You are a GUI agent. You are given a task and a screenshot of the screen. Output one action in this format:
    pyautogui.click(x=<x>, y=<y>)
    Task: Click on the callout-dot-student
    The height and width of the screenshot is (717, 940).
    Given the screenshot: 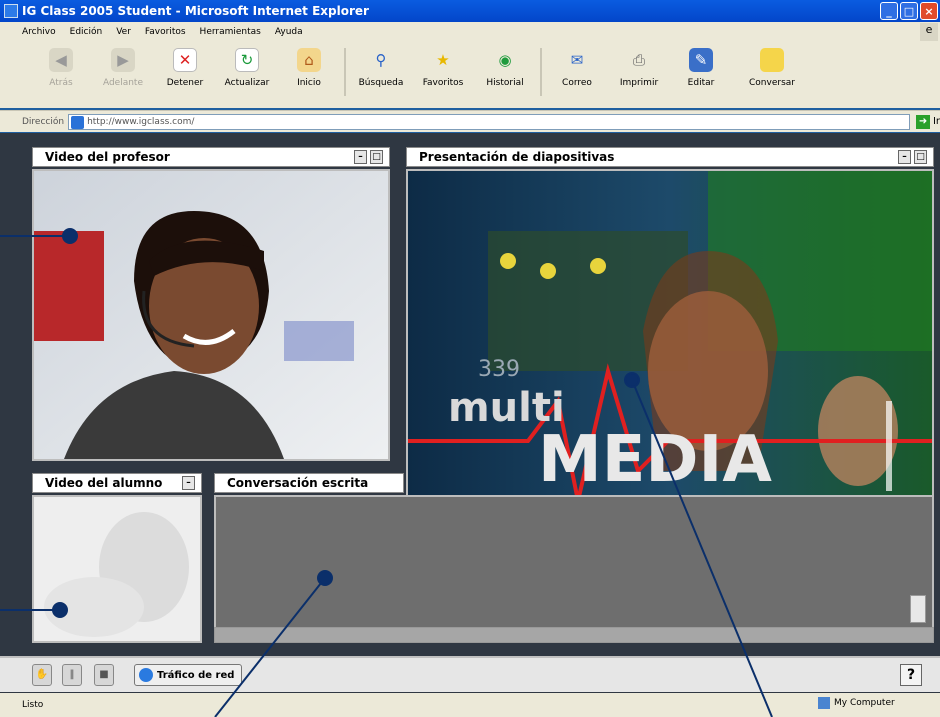 What is the action you would take?
    pyautogui.click(x=60, y=610)
    